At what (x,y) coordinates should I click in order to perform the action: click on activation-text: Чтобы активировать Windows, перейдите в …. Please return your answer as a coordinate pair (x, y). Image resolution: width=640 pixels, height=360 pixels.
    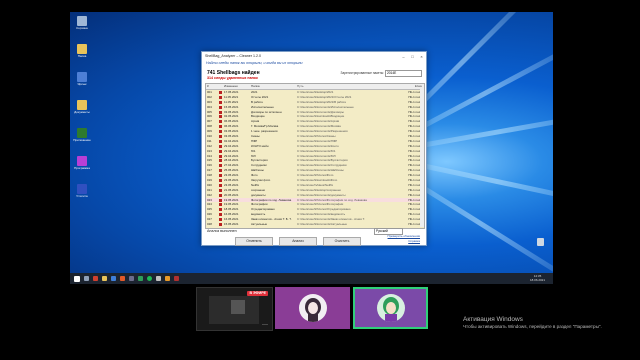
    Looking at the image, I should click on (532, 326).